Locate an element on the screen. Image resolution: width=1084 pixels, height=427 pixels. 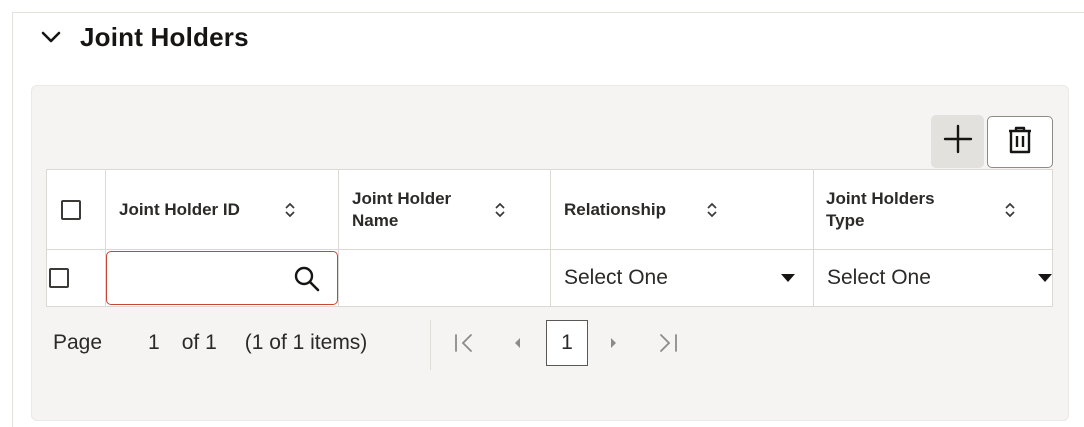
header-joint-holders-type: Joint Holders Type is located at coordinates (933, 209).